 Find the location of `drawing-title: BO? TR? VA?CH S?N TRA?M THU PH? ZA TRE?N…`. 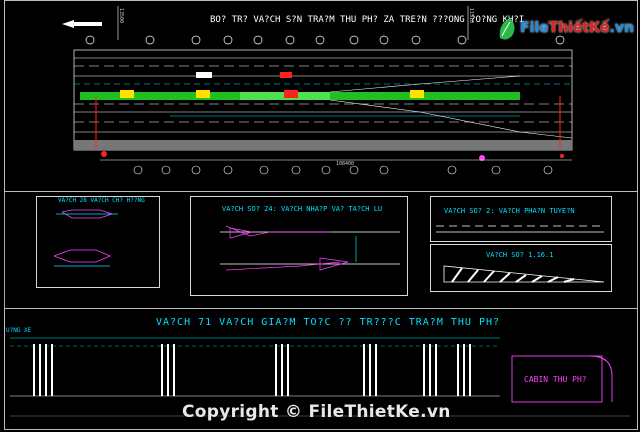

drawing-title: BO? TR? VA?CH S?N TRA?M THU PH? ZA TRE?N… is located at coordinates (367, 20).